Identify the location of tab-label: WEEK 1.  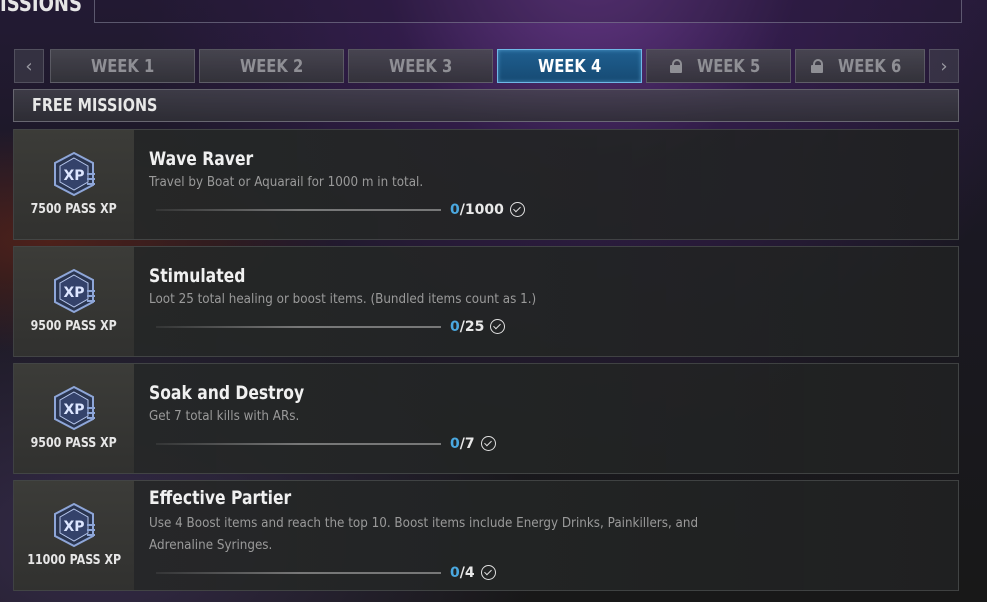
(122, 66).